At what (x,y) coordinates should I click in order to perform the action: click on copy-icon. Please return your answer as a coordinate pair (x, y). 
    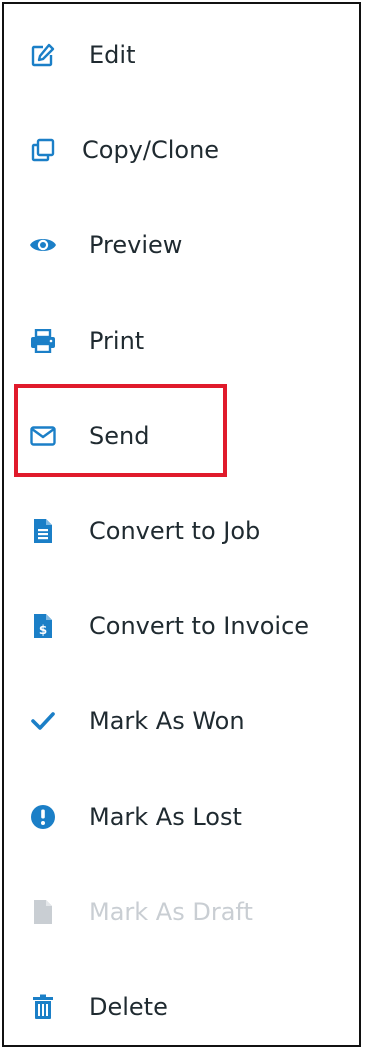
    Looking at the image, I should click on (43, 150).